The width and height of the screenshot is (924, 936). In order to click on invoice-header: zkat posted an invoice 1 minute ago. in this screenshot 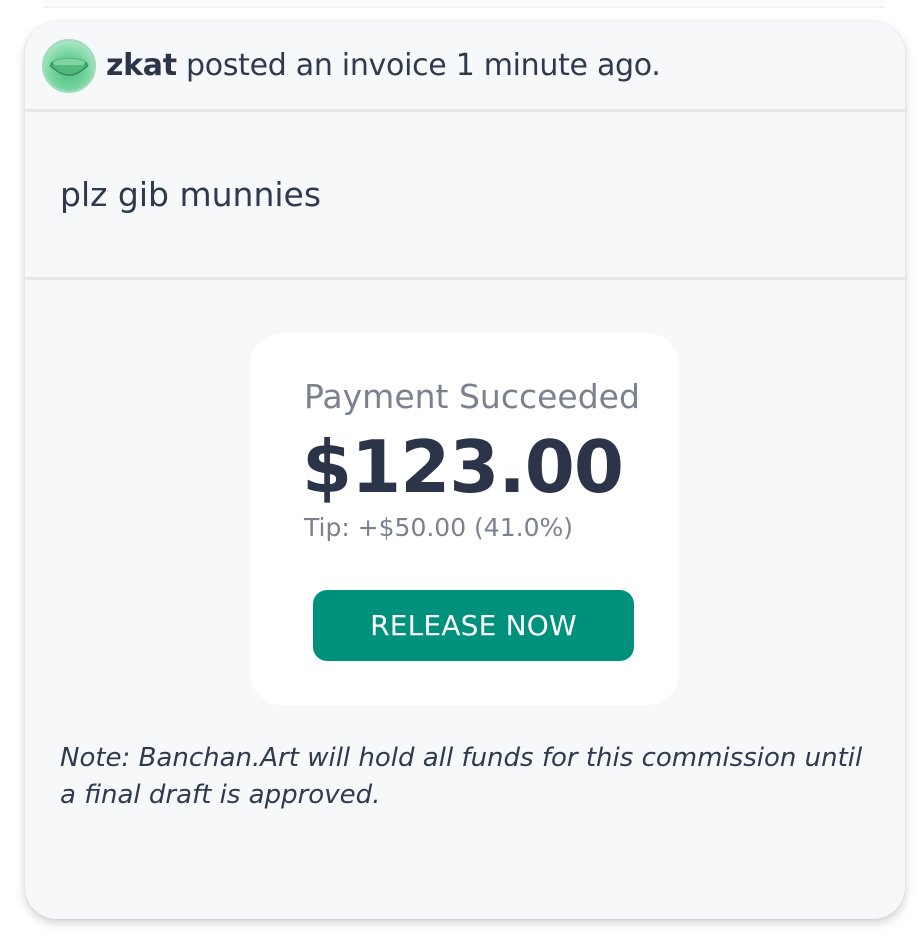, I will do `click(465, 67)`.